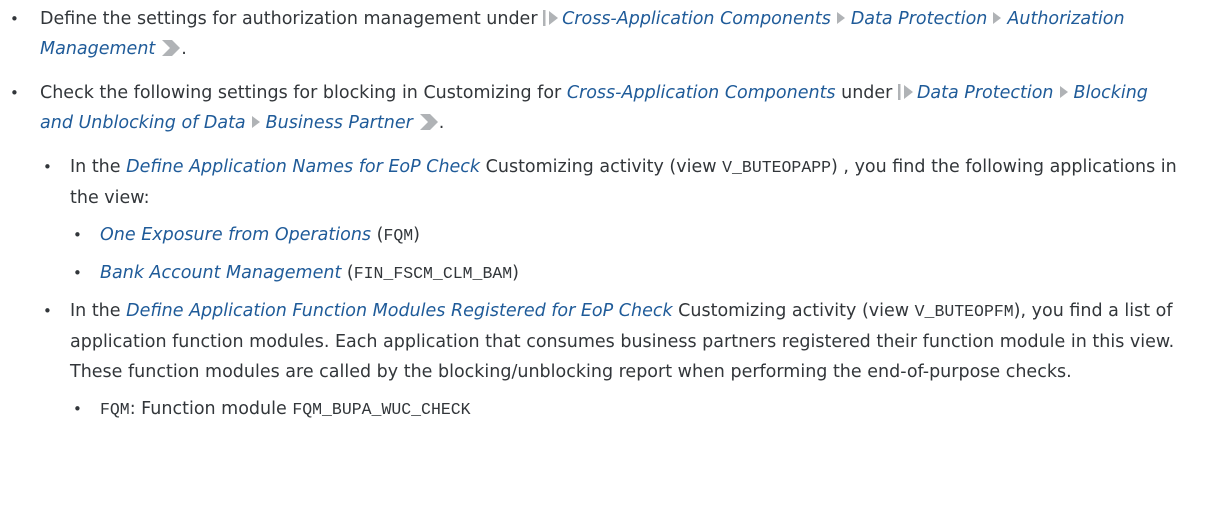 This screenshot has height=510, width=1215. I want to click on application-link: Bank Account Management, so click(220, 273).